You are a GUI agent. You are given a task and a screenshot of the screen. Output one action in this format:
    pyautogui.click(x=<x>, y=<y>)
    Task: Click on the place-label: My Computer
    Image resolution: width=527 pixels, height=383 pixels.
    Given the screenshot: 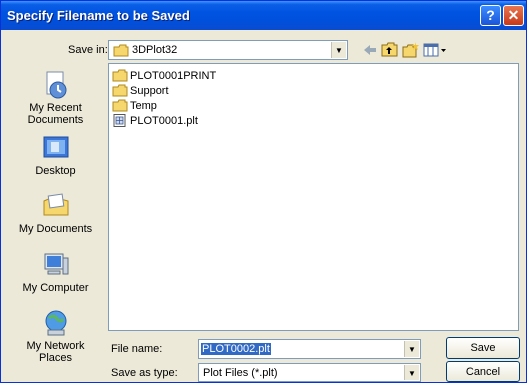 What is the action you would take?
    pyautogui.click(x=55, y=288)
    